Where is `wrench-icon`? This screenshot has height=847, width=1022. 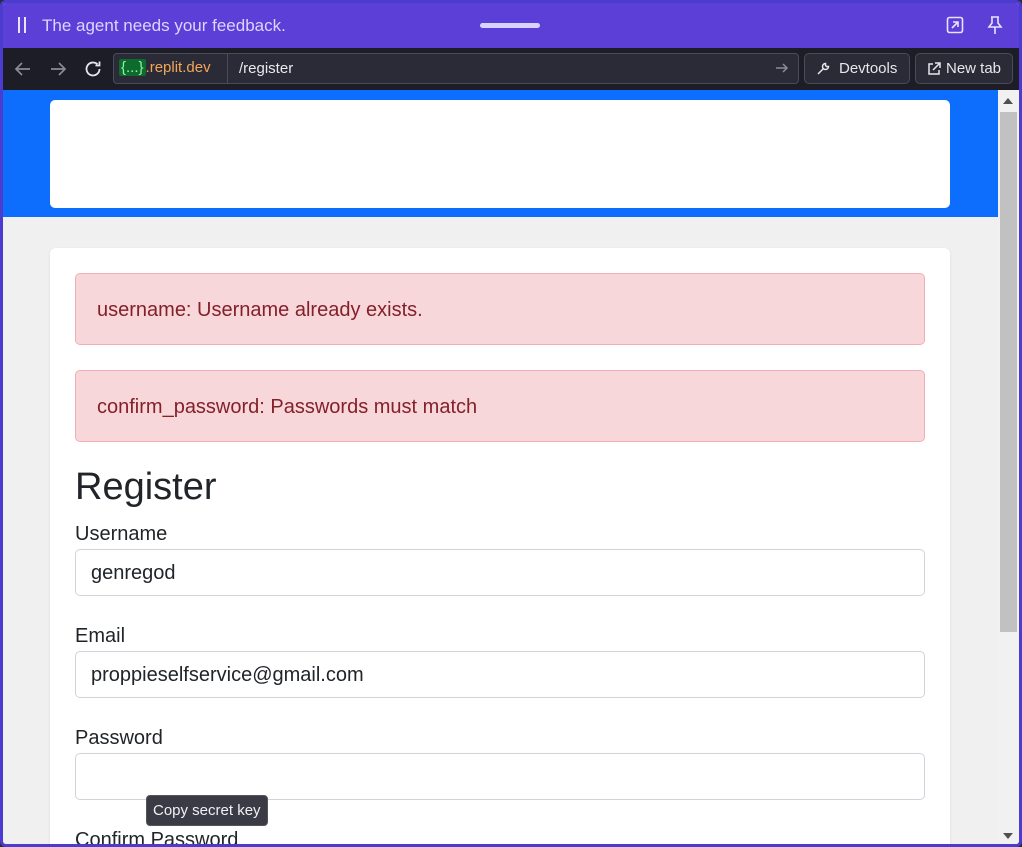
wrench-icon is located at coordinates (823, 68).